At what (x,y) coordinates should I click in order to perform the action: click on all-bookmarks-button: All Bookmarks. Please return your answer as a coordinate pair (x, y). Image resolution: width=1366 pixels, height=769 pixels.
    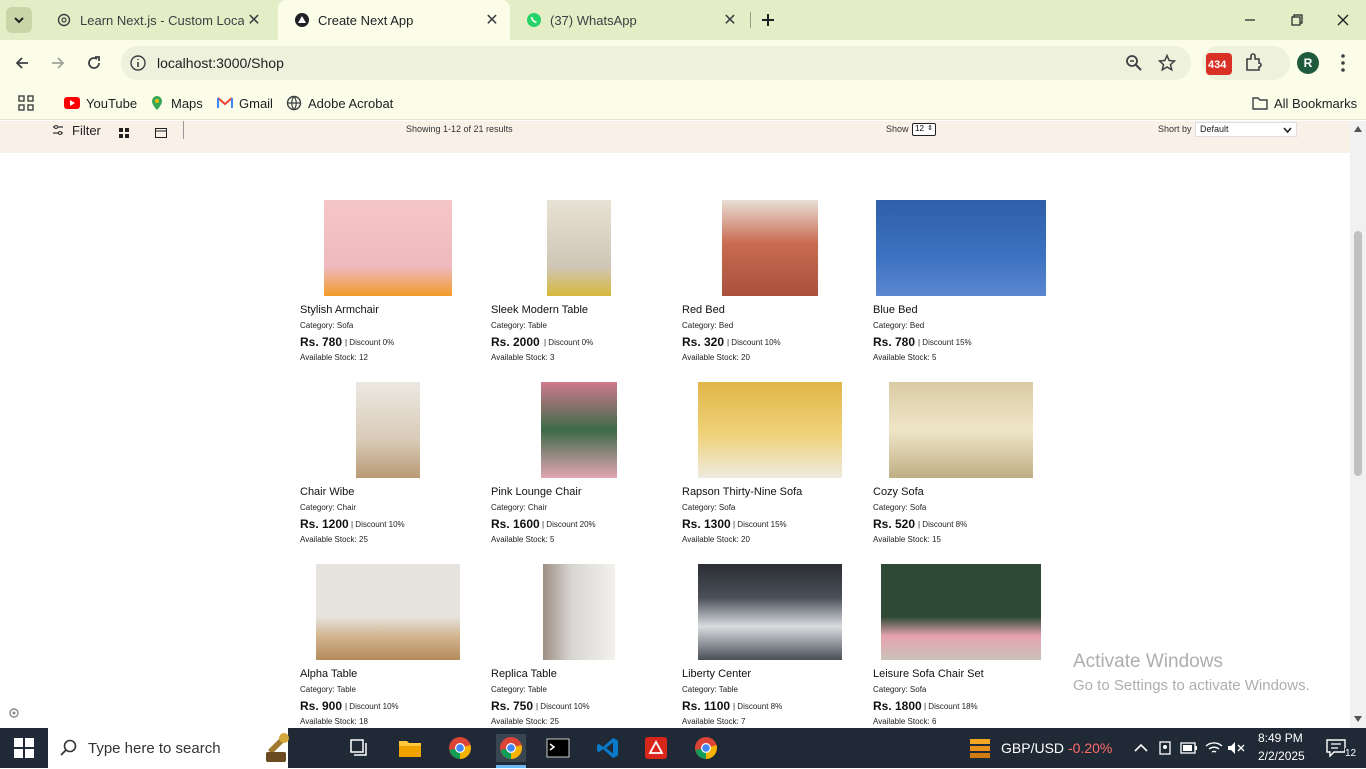
    Looking at the image, I should click on (1304, 103).